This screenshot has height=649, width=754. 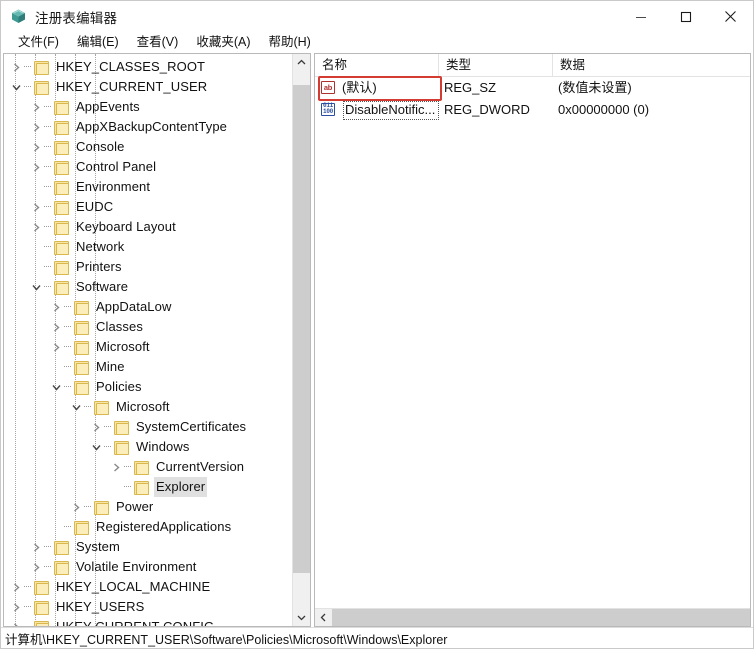 What do you see at coordinates (640, 16) in the screenshot?
I see `minimize-button` at bounding box center [640, 16].